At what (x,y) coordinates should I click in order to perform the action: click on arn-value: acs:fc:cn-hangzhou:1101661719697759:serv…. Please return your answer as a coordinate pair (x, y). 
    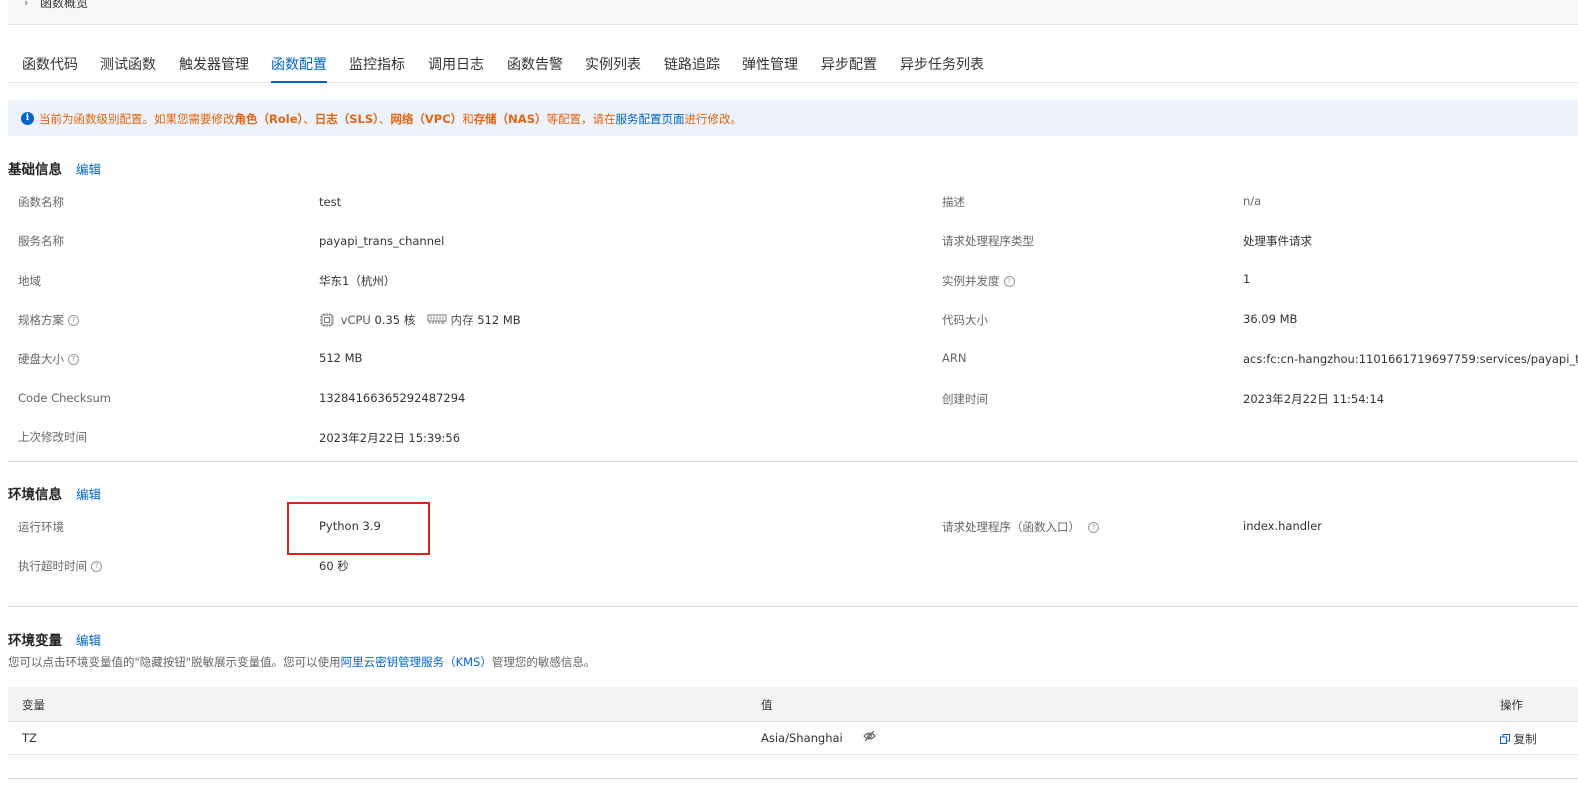
    Looking at the image, I should click on (1410, 359).